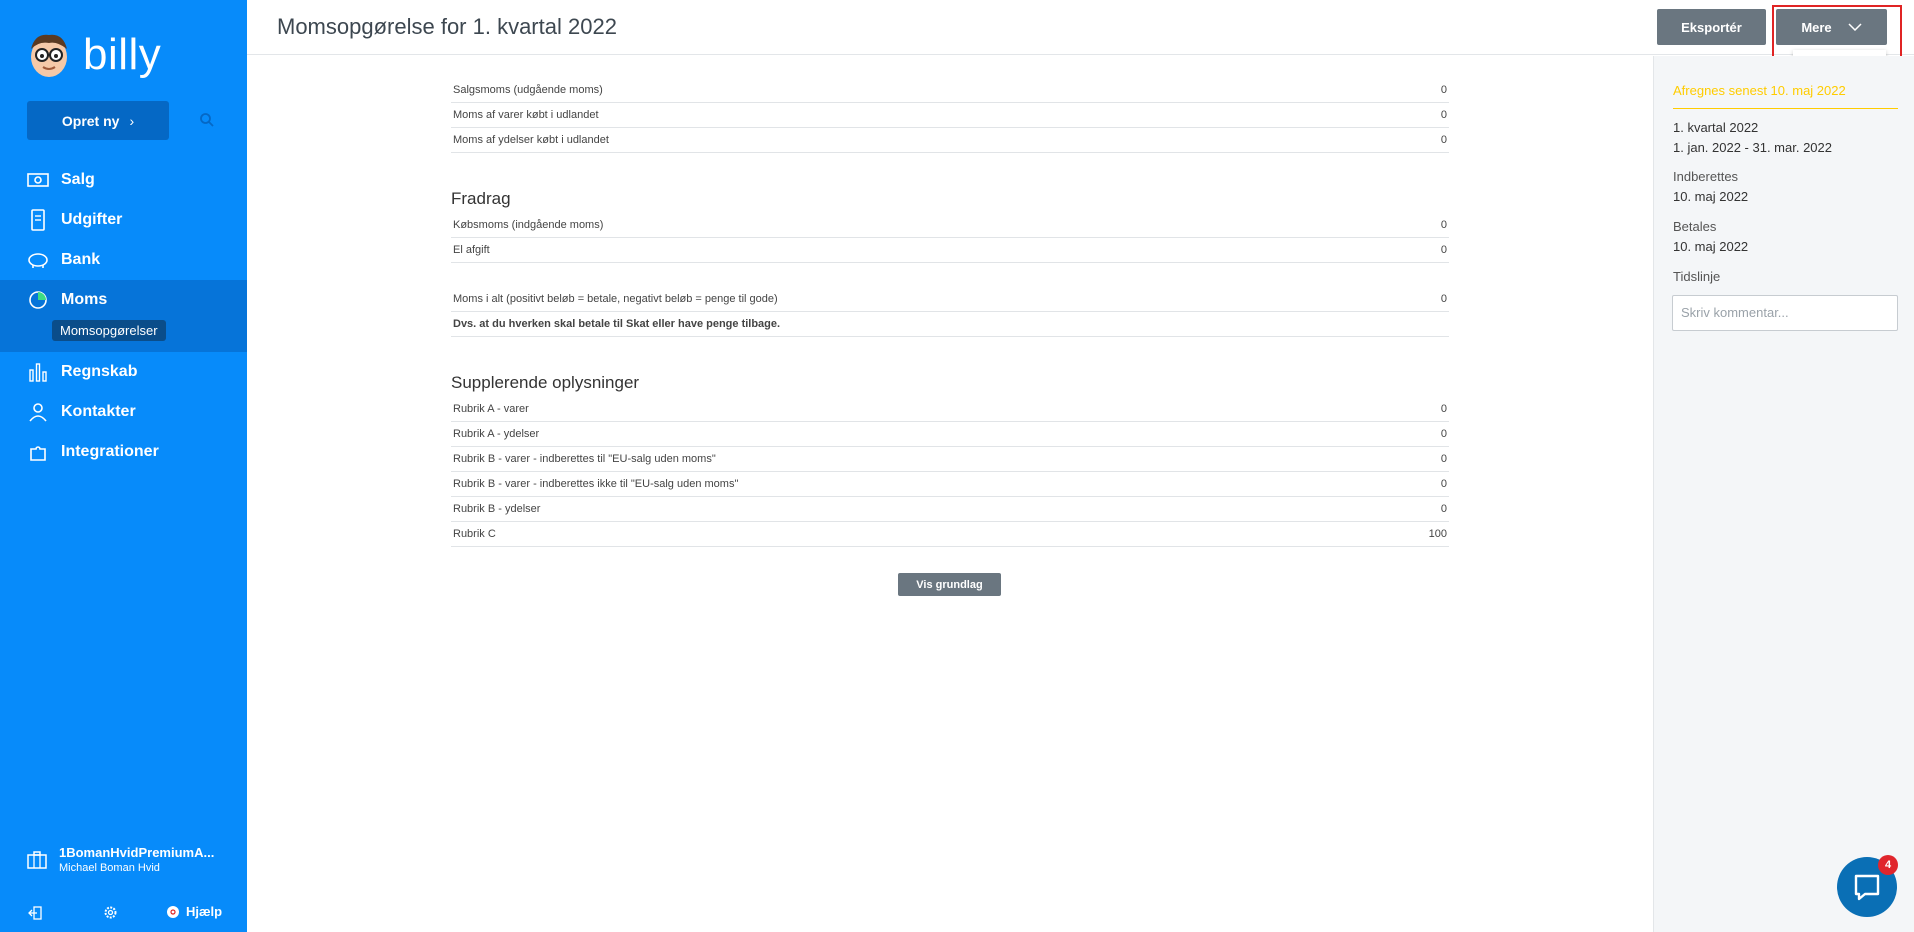 The width and height of the screenshot is (1914, 932). Describe the element at coordinates (207, 120) in the screenshot. I see `search-icon` at that location.